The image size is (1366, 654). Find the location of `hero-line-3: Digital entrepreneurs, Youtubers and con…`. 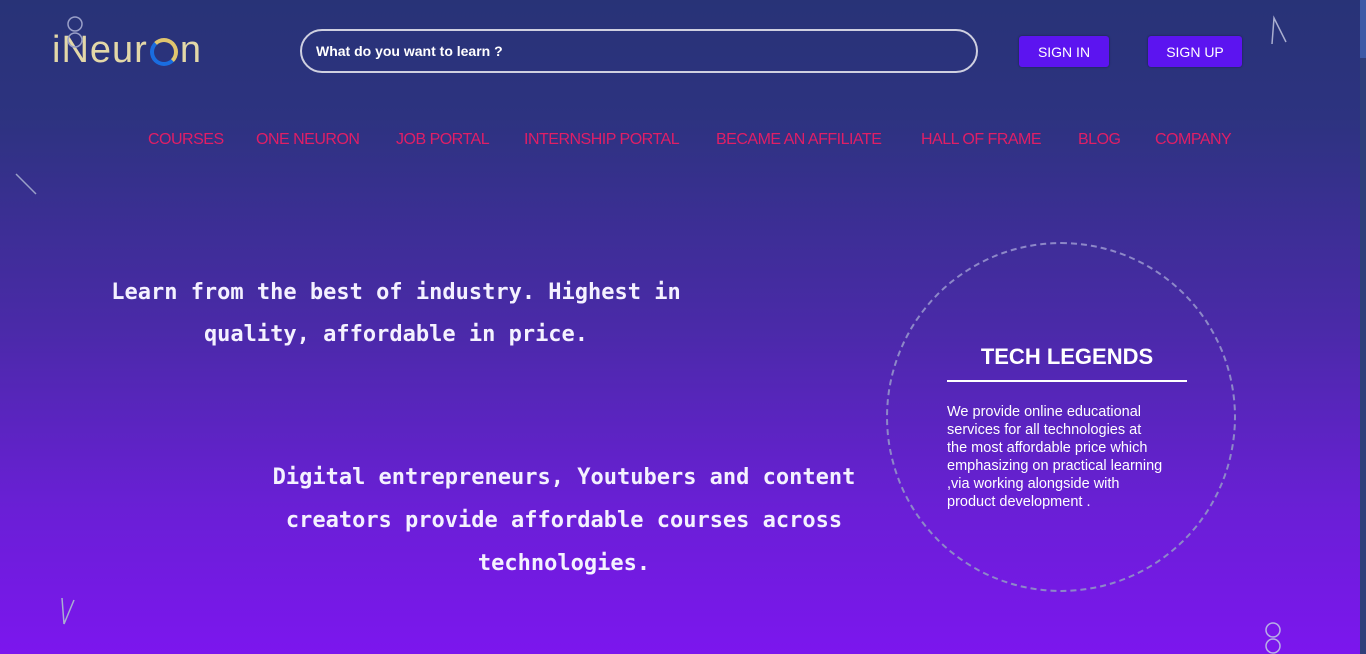

hero-line-3: Digital entrepreneurs, Youtubers and con… is located at coordinates (564, 477).